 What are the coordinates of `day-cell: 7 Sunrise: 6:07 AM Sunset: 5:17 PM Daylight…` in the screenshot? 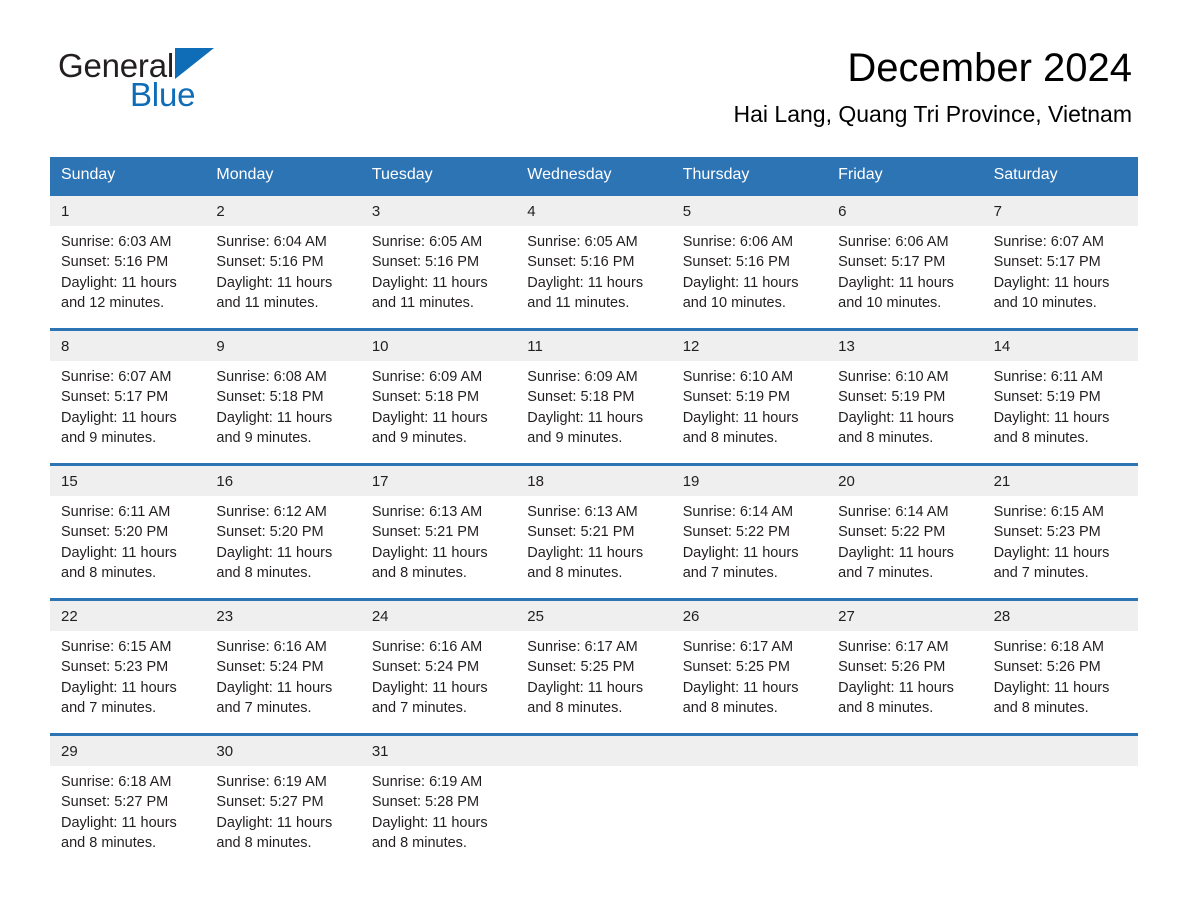 It's located at (1060, 262).